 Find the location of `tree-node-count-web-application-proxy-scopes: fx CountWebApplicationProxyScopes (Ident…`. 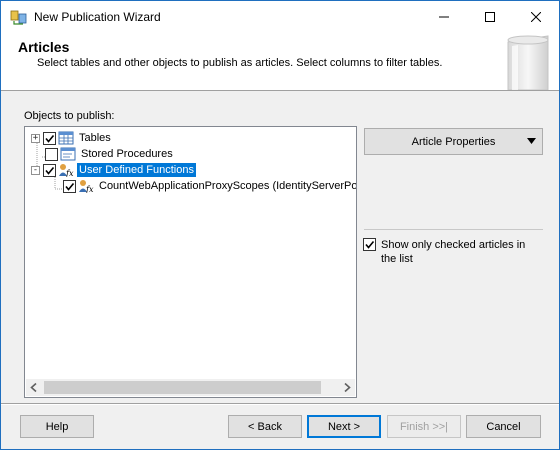

tree-node-count-web-application-proxy-scopes: fx CountWebApplicationProxyScopes (Ident… is located at coordinates (210, 186).